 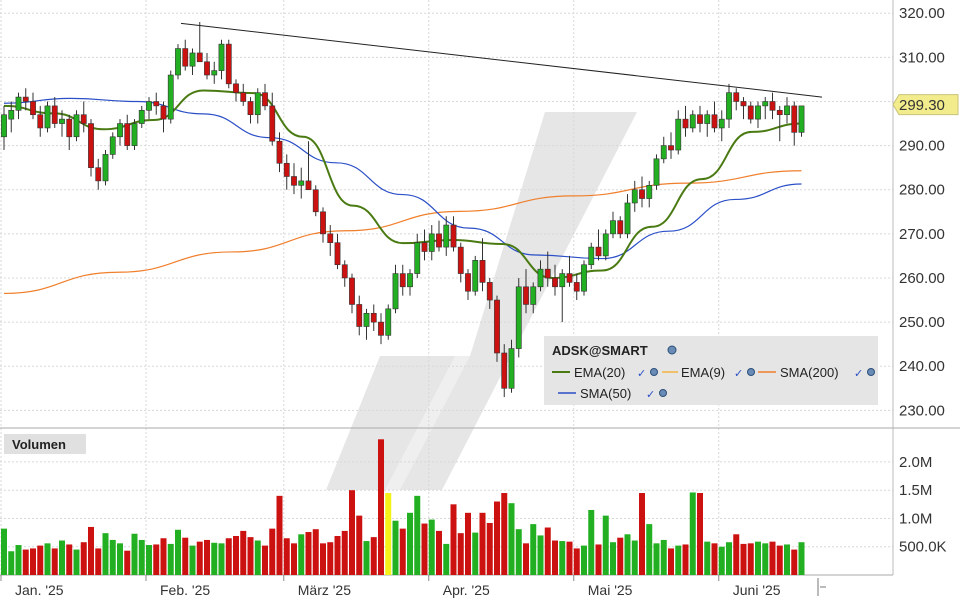 What do you see at coordinates (39, 444) in the screenshot?
I see `volume-panel-title: Volumen` at bounding box center [39, 444].